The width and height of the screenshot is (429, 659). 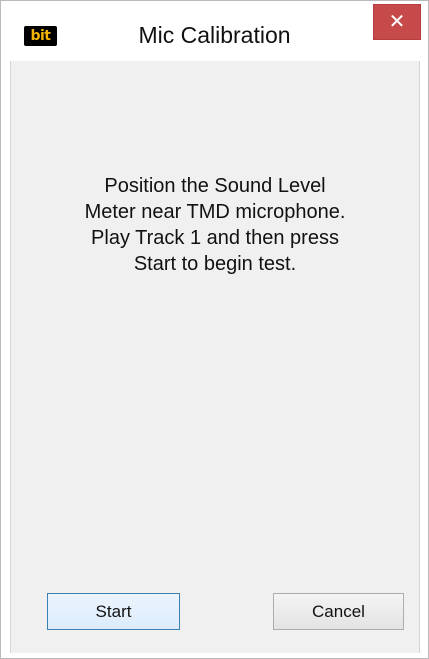 What do you see at coordinates (215, 186) in the screenshot?
I see `instruction-line-1: Position the Sound Level` at bounding box center [215, 186].